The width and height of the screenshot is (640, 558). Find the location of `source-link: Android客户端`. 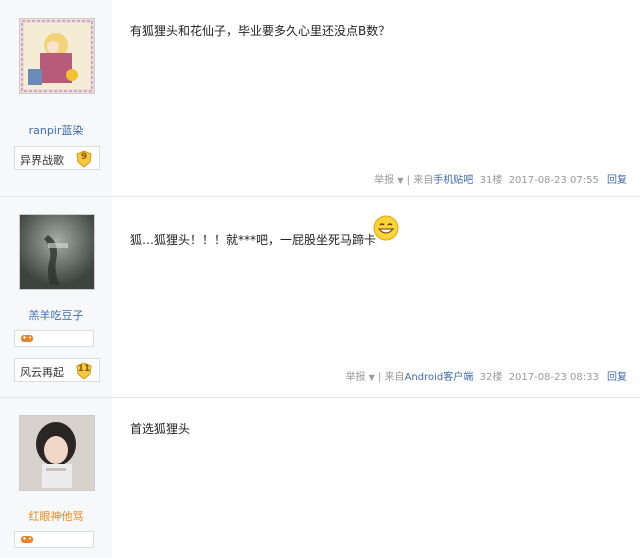

source-link: Android客户端 is located at coordinates (439, 377).